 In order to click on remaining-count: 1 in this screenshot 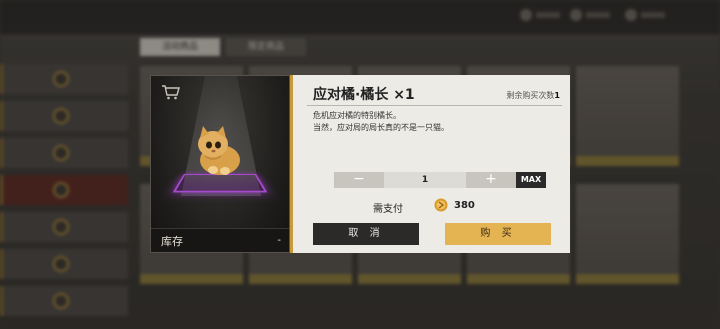, I will do `click(557, 95)`.